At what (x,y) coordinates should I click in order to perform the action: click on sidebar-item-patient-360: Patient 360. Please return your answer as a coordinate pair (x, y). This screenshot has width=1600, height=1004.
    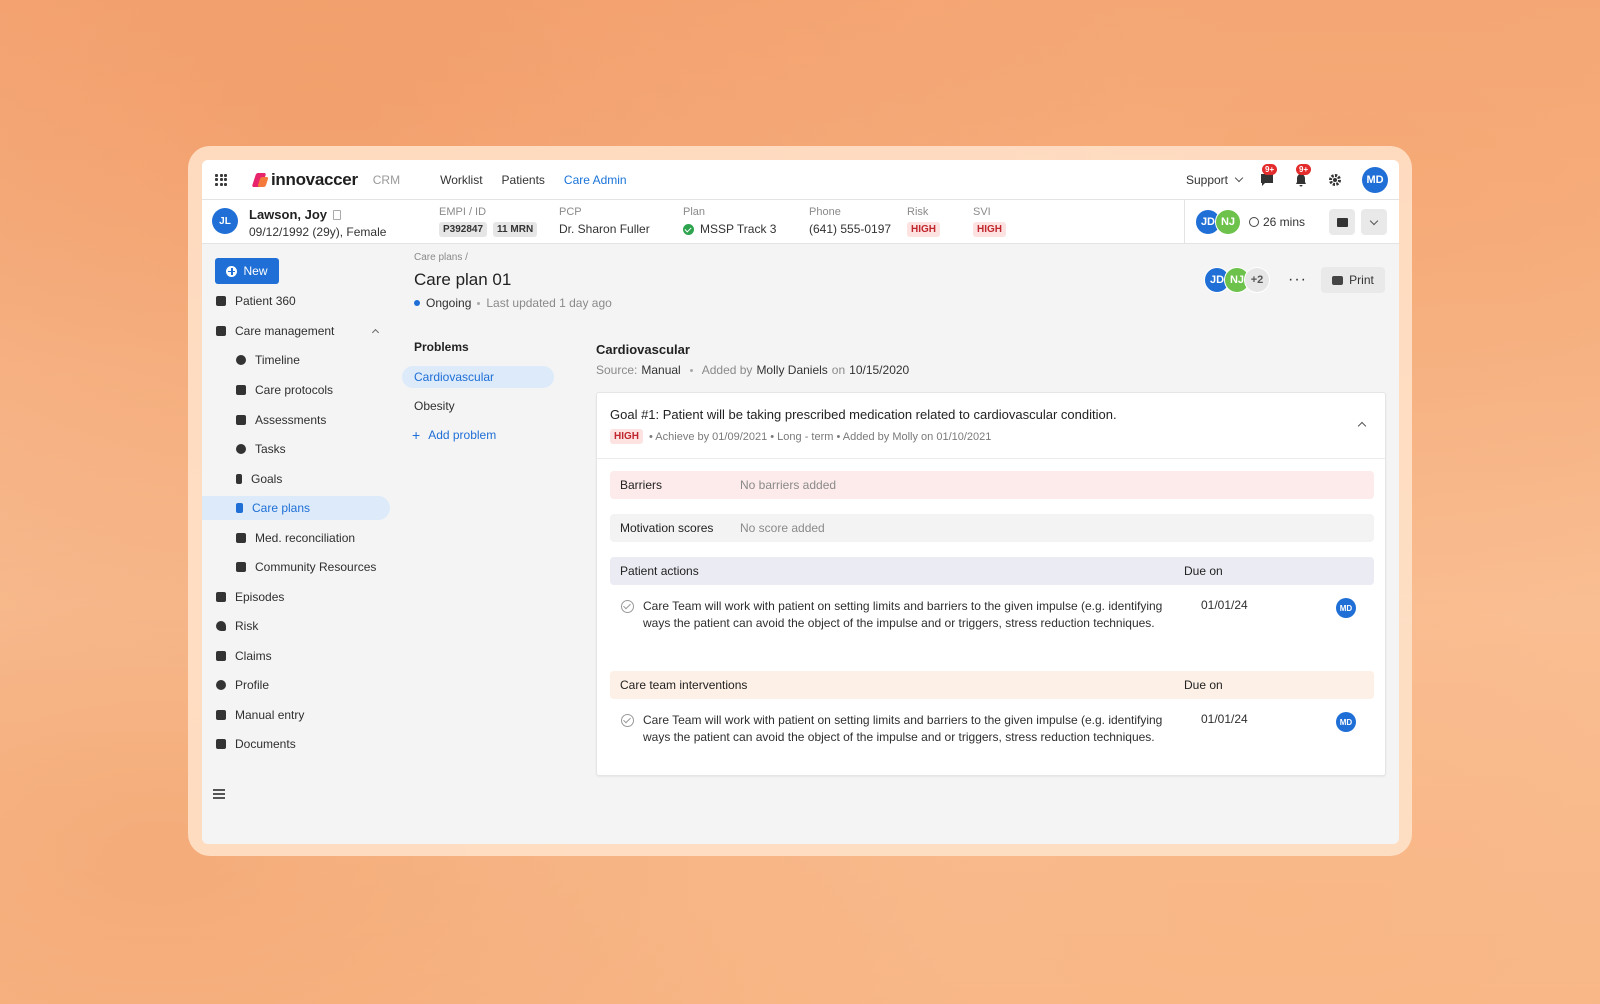
    Looking at the image, I should click on (296, 301).